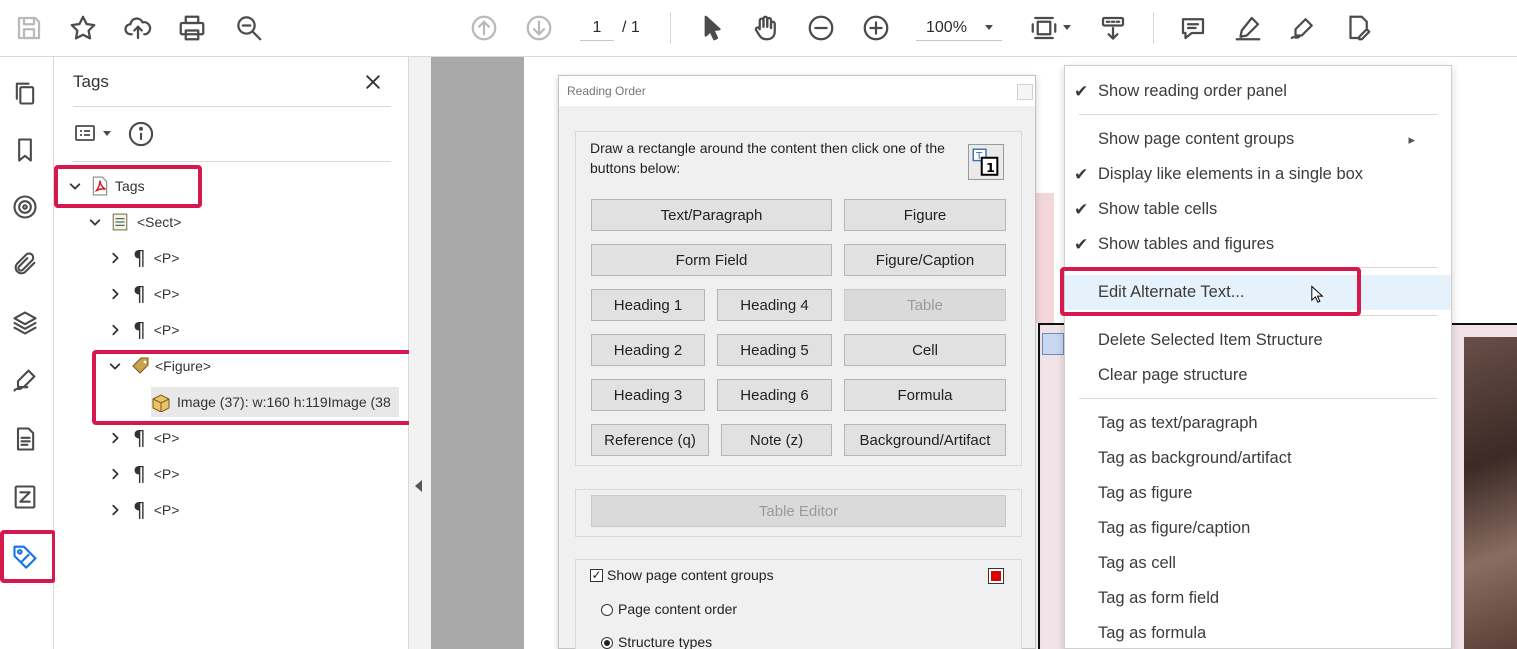 The image size is (1517, 649). Describe the element at coordinates (94, 133) in the screenshot. I see `options-menu-button` at that location.